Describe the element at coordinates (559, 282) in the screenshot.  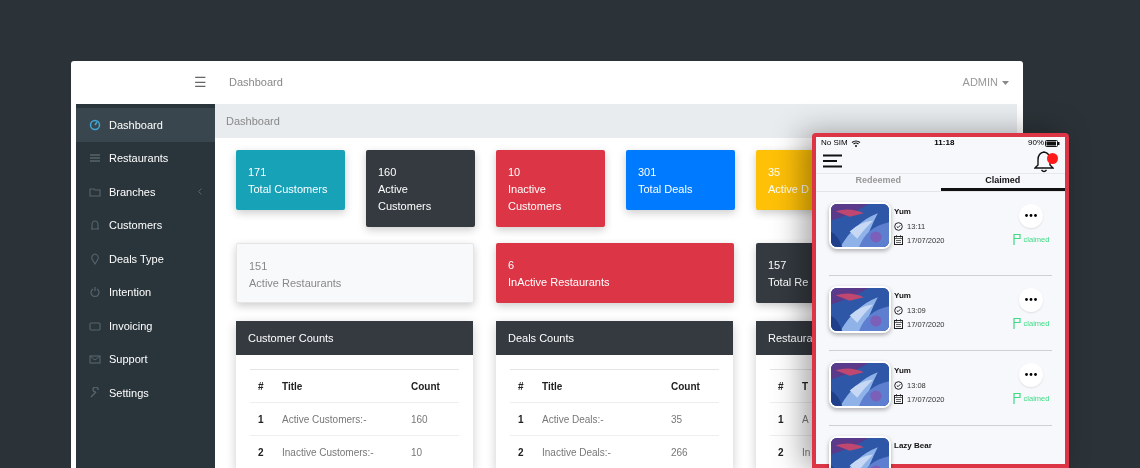
I see `stat-label: InActive Restaurants` at that location.